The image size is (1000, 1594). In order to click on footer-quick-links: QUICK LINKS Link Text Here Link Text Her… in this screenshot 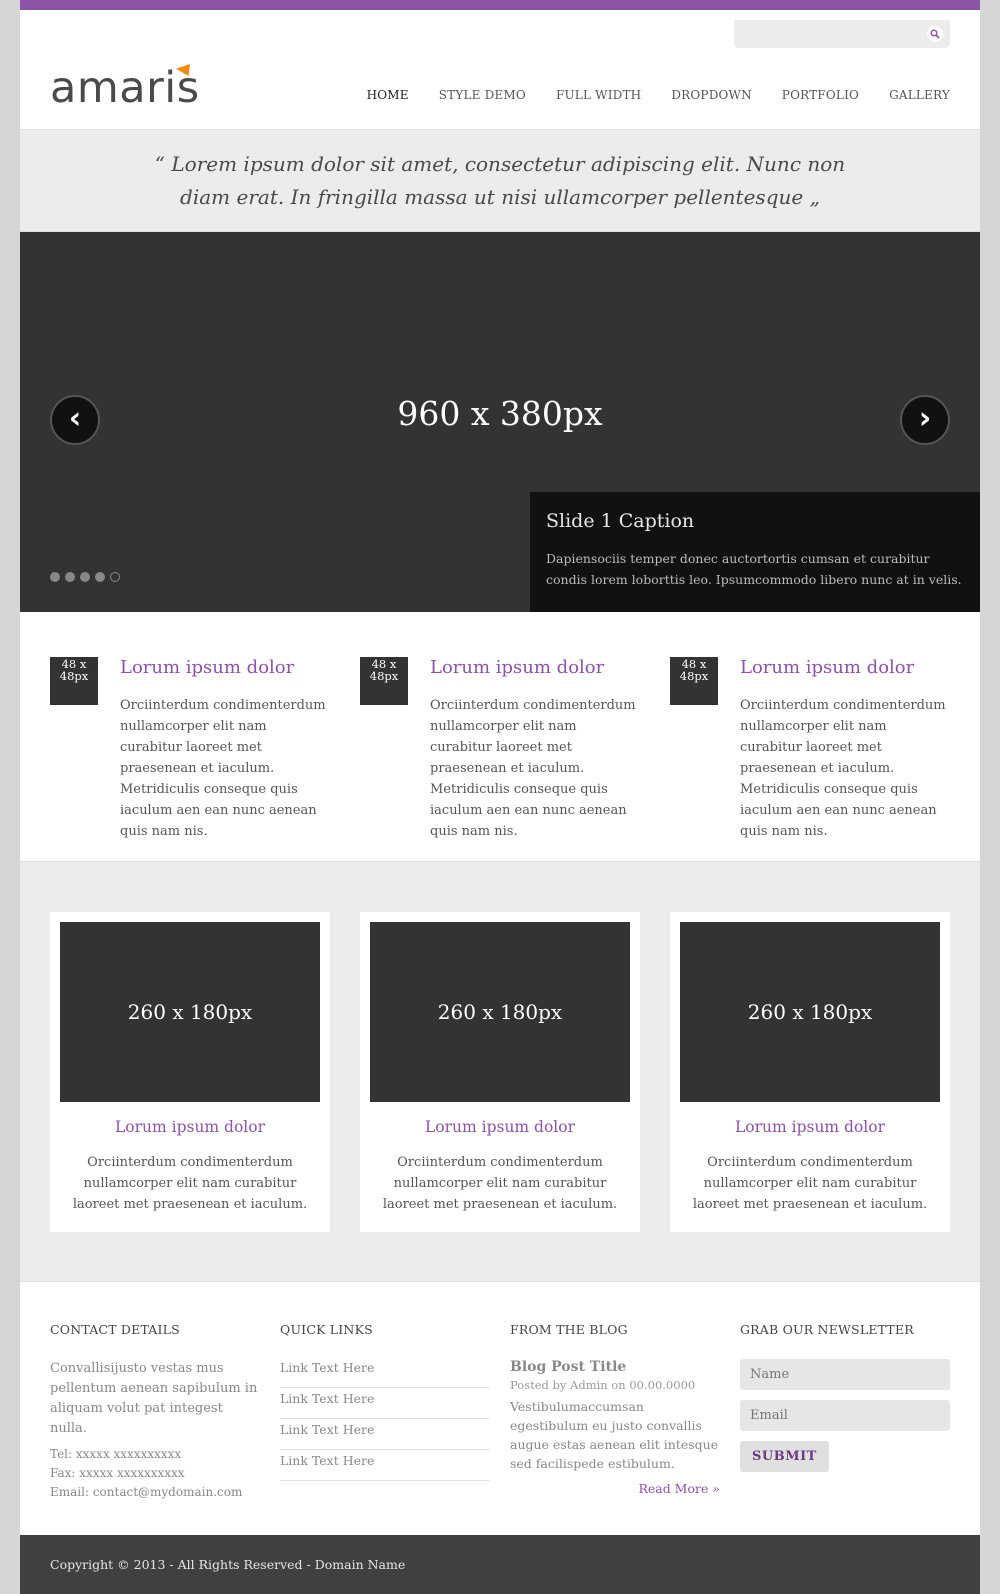, I will do `click(385, 1401)`.